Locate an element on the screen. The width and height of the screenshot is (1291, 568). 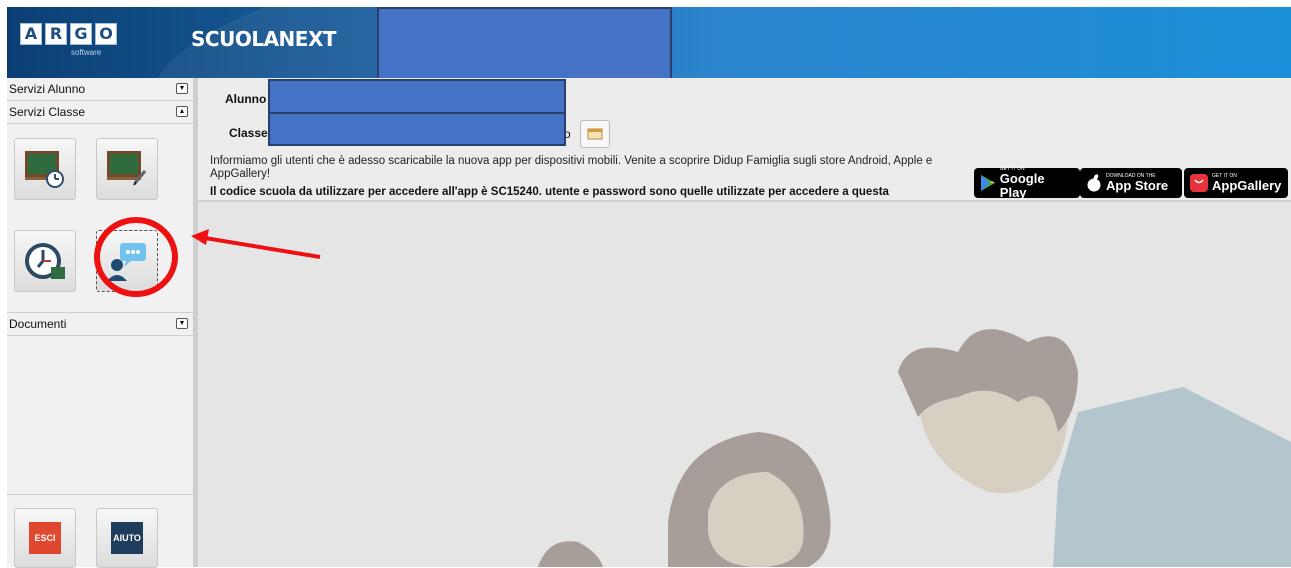
logo-letter: O is located at coordinates (106, 34).